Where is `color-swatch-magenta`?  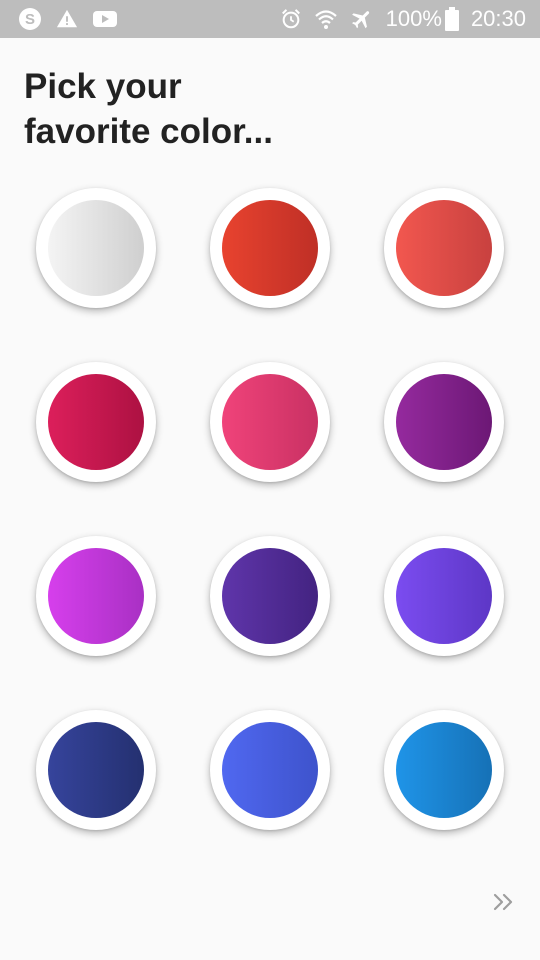 color-swatch-magenta is located at coordinates (96, 596).